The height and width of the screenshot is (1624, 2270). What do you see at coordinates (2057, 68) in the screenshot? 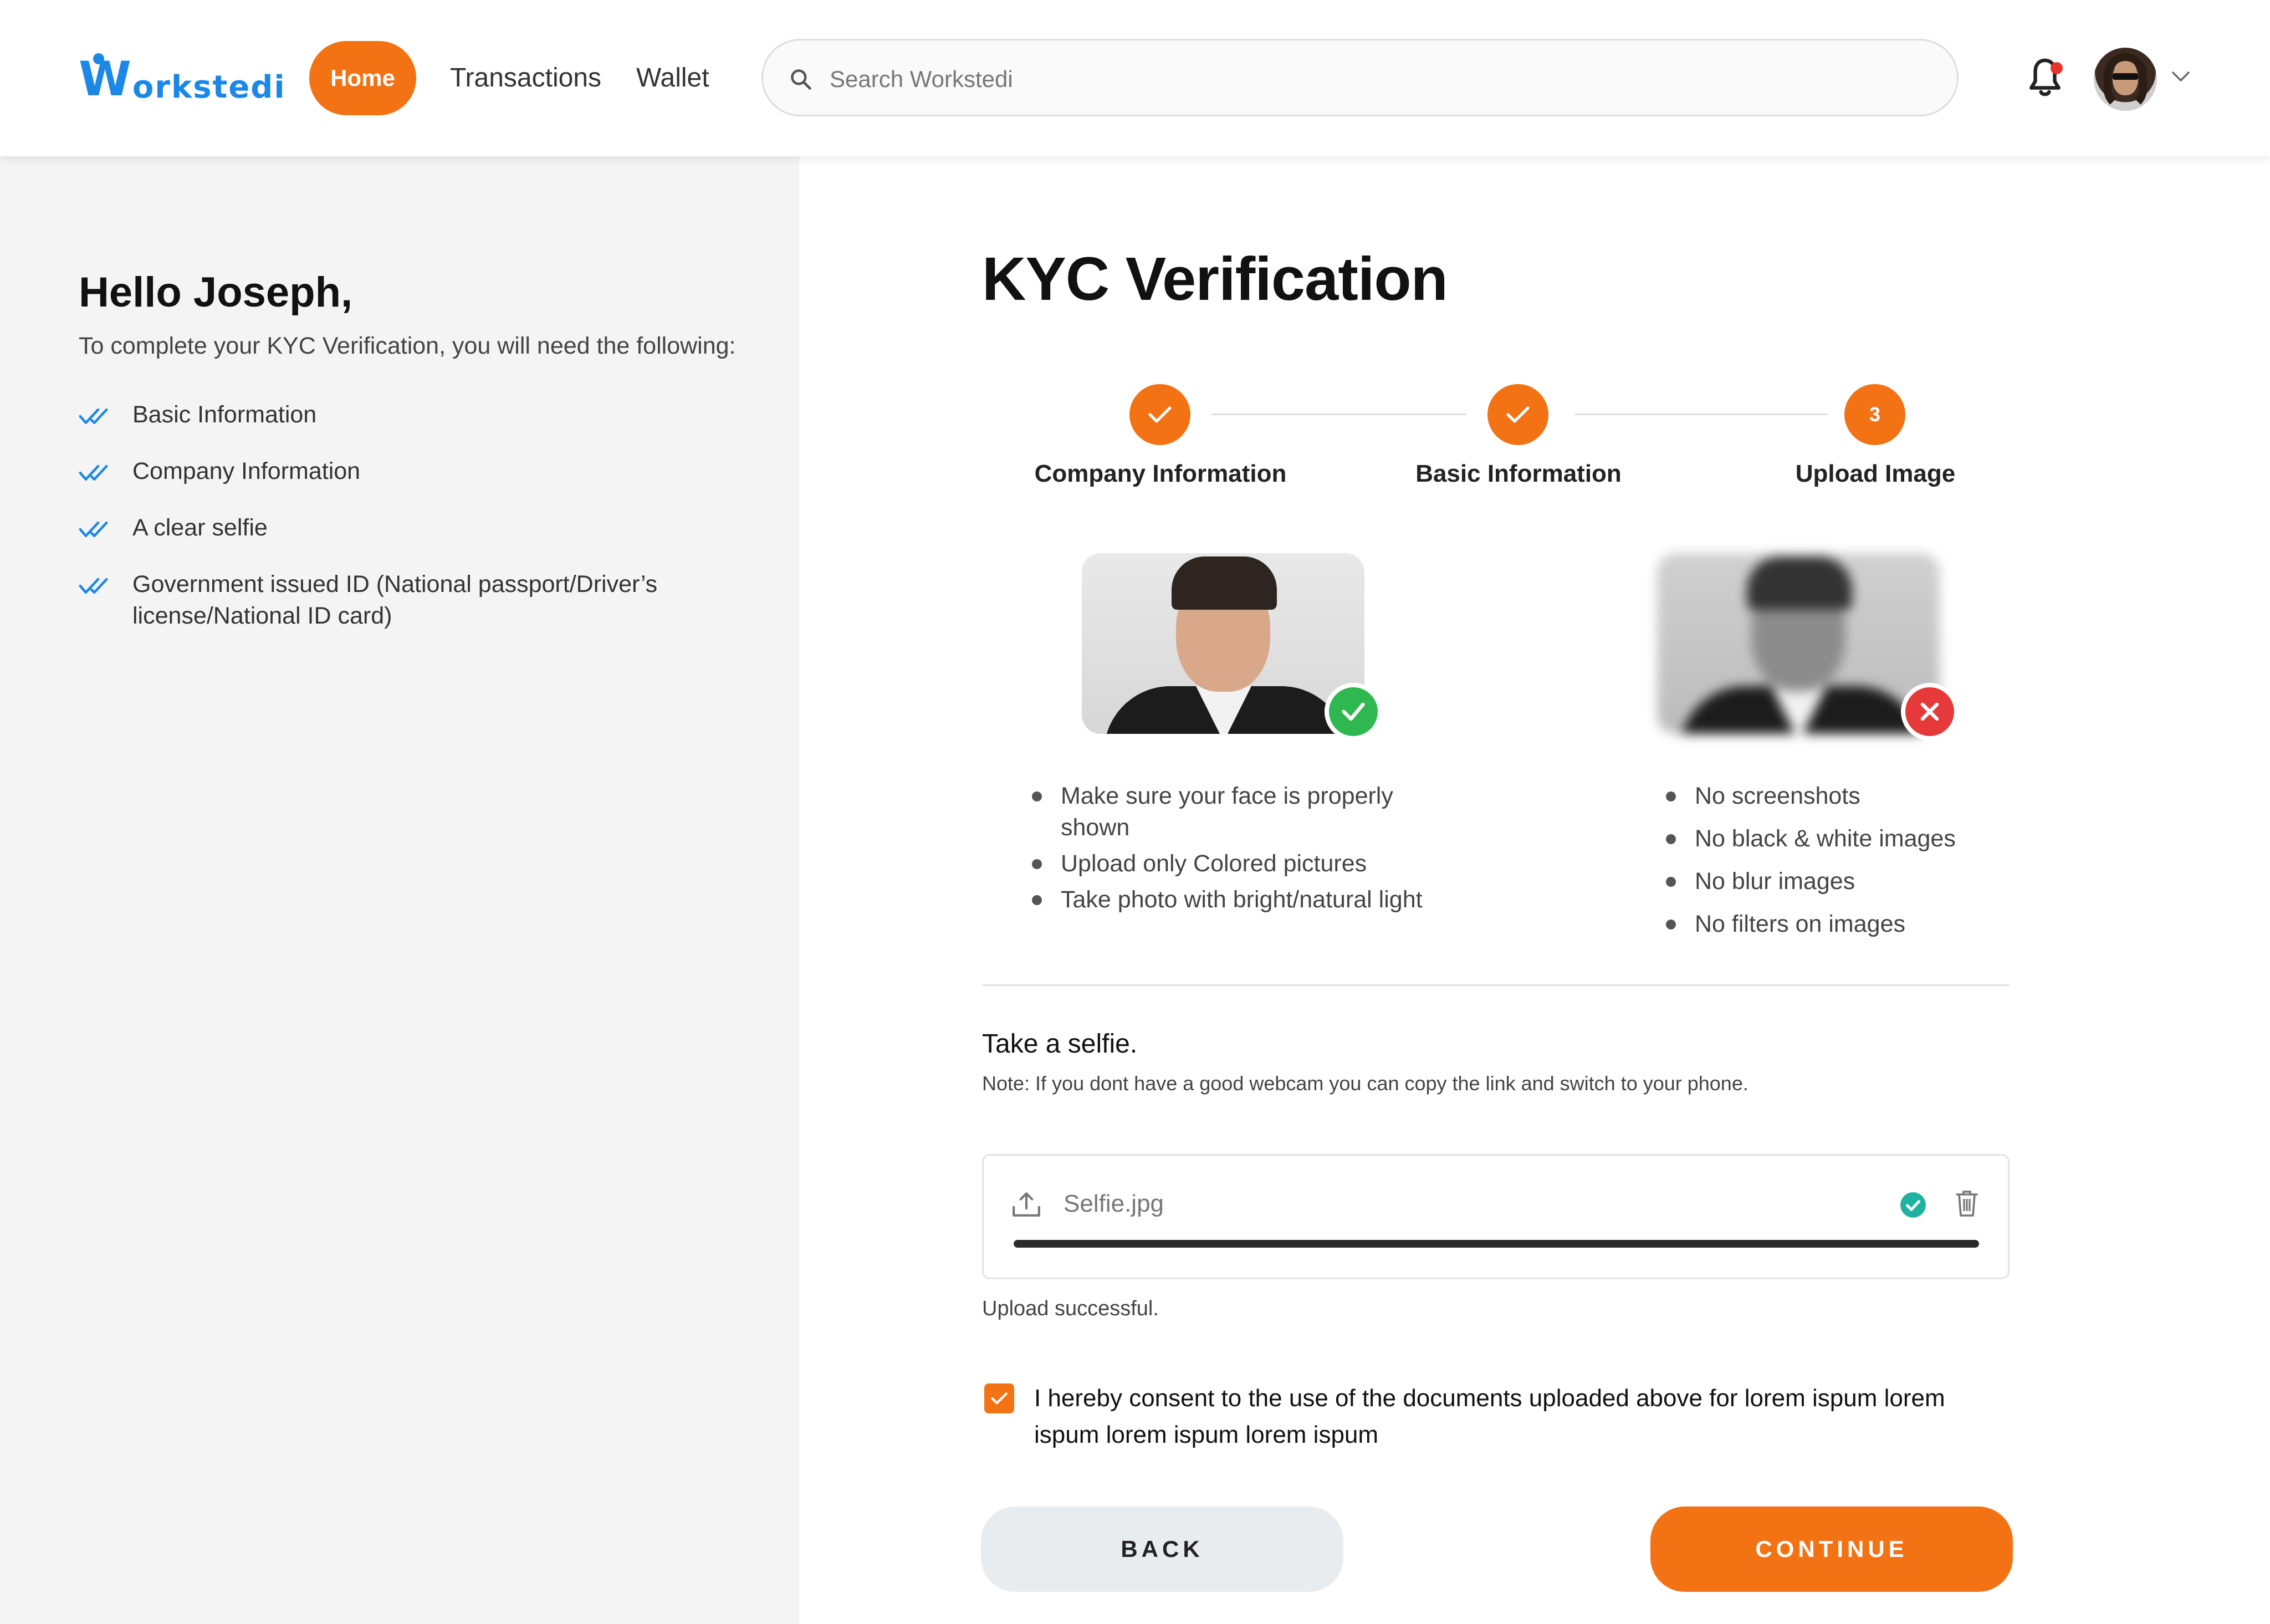
I see `notification-dot` at bounding box center [2057, 68].